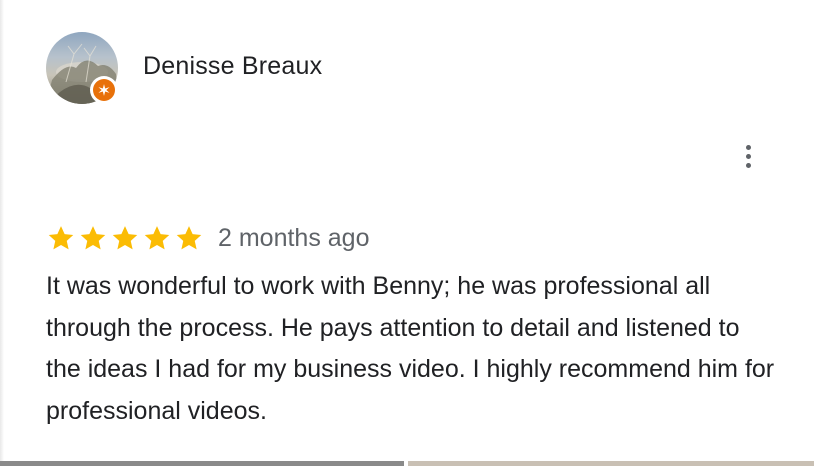  I want to click on reviewer-name: Denisse Breaux, so click(232, 66).